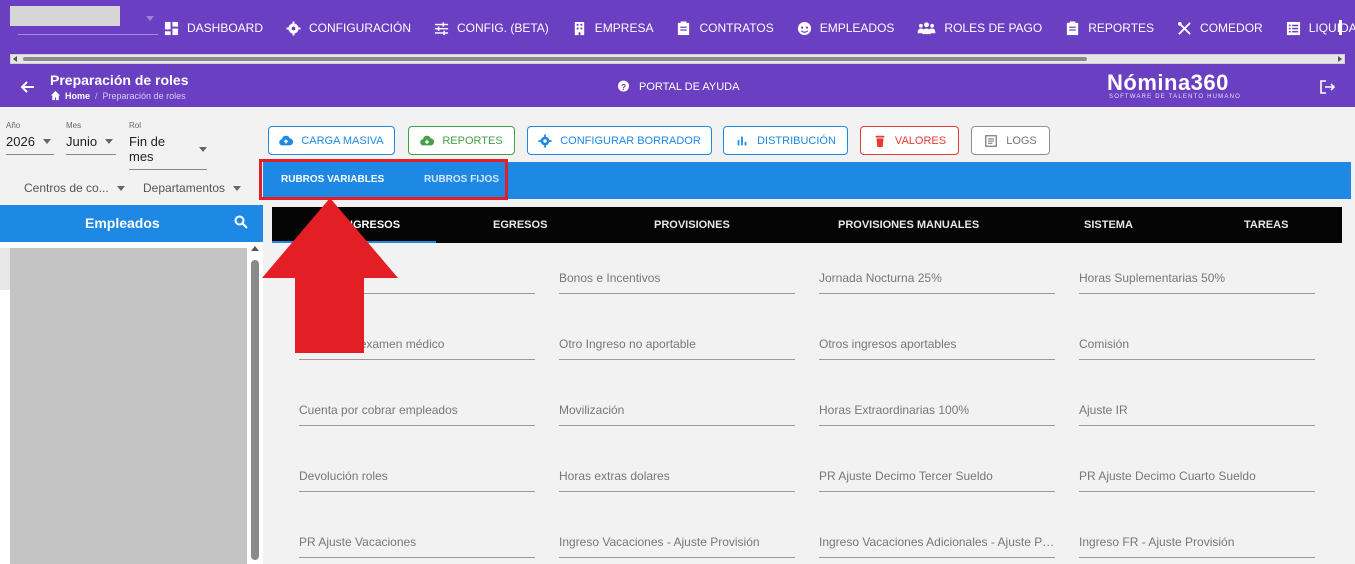  Describe the element at coordinates (677, 480) in the screenshot. I see `payroll-field: Horas extras dolares` at that location.